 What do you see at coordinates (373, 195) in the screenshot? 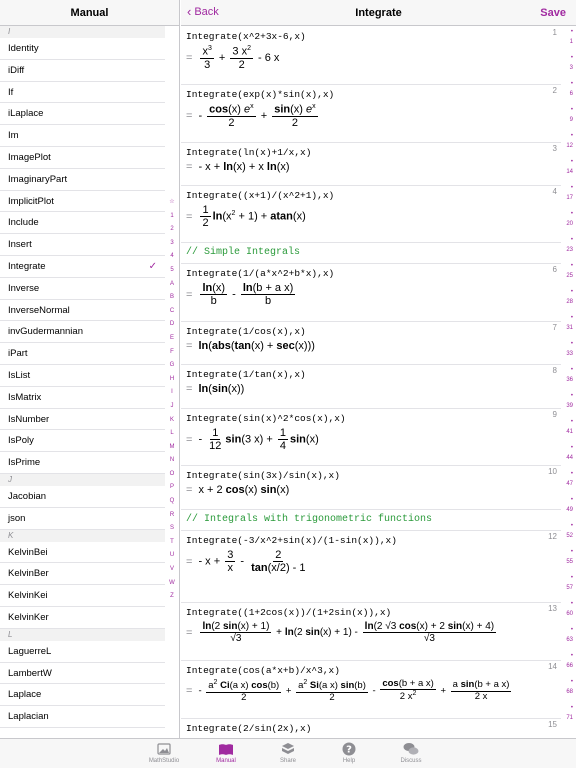
I see `cell-input: Integrate((x+1)/(x^2+1),x)` at bounding box center [373, 195].